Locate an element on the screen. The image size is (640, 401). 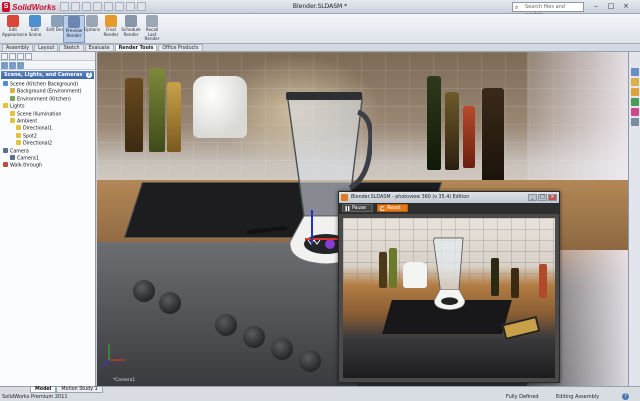
pause-label: Pause is located at coordinates (359, 208).